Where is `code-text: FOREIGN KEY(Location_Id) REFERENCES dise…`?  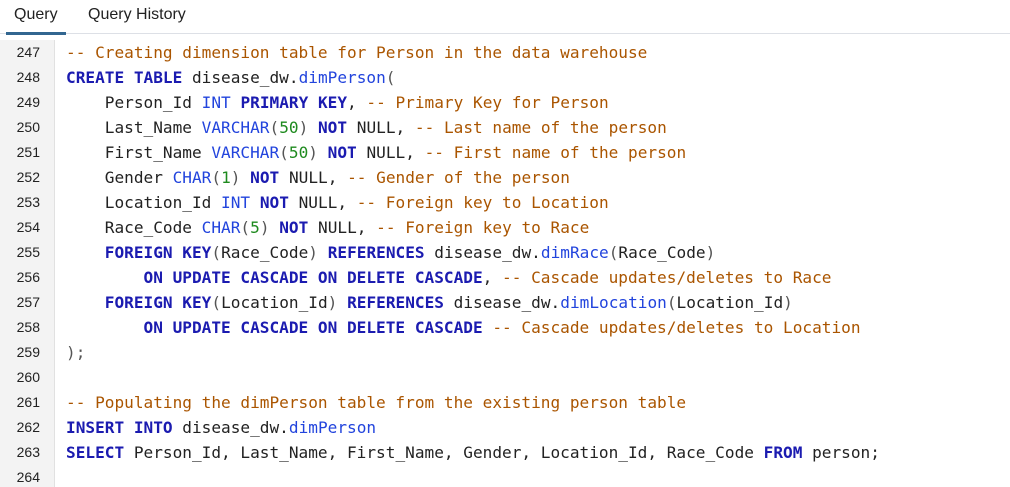
code-text: FOREIGN KEY(Location_Id) REFERENCES dise… is located at coordinates (429, 302).